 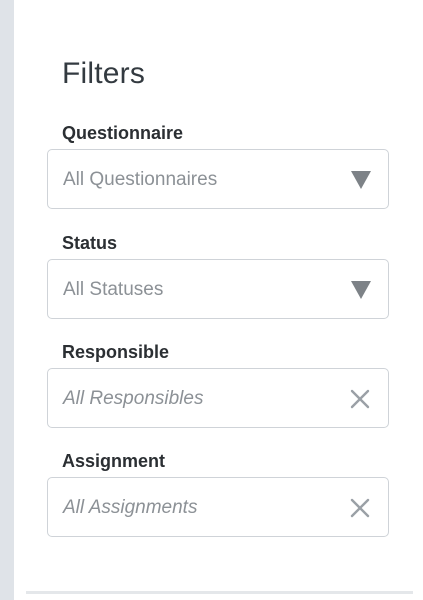 I want to click on assignment-placeholder: All Assignments, so click(x=130, y=507).